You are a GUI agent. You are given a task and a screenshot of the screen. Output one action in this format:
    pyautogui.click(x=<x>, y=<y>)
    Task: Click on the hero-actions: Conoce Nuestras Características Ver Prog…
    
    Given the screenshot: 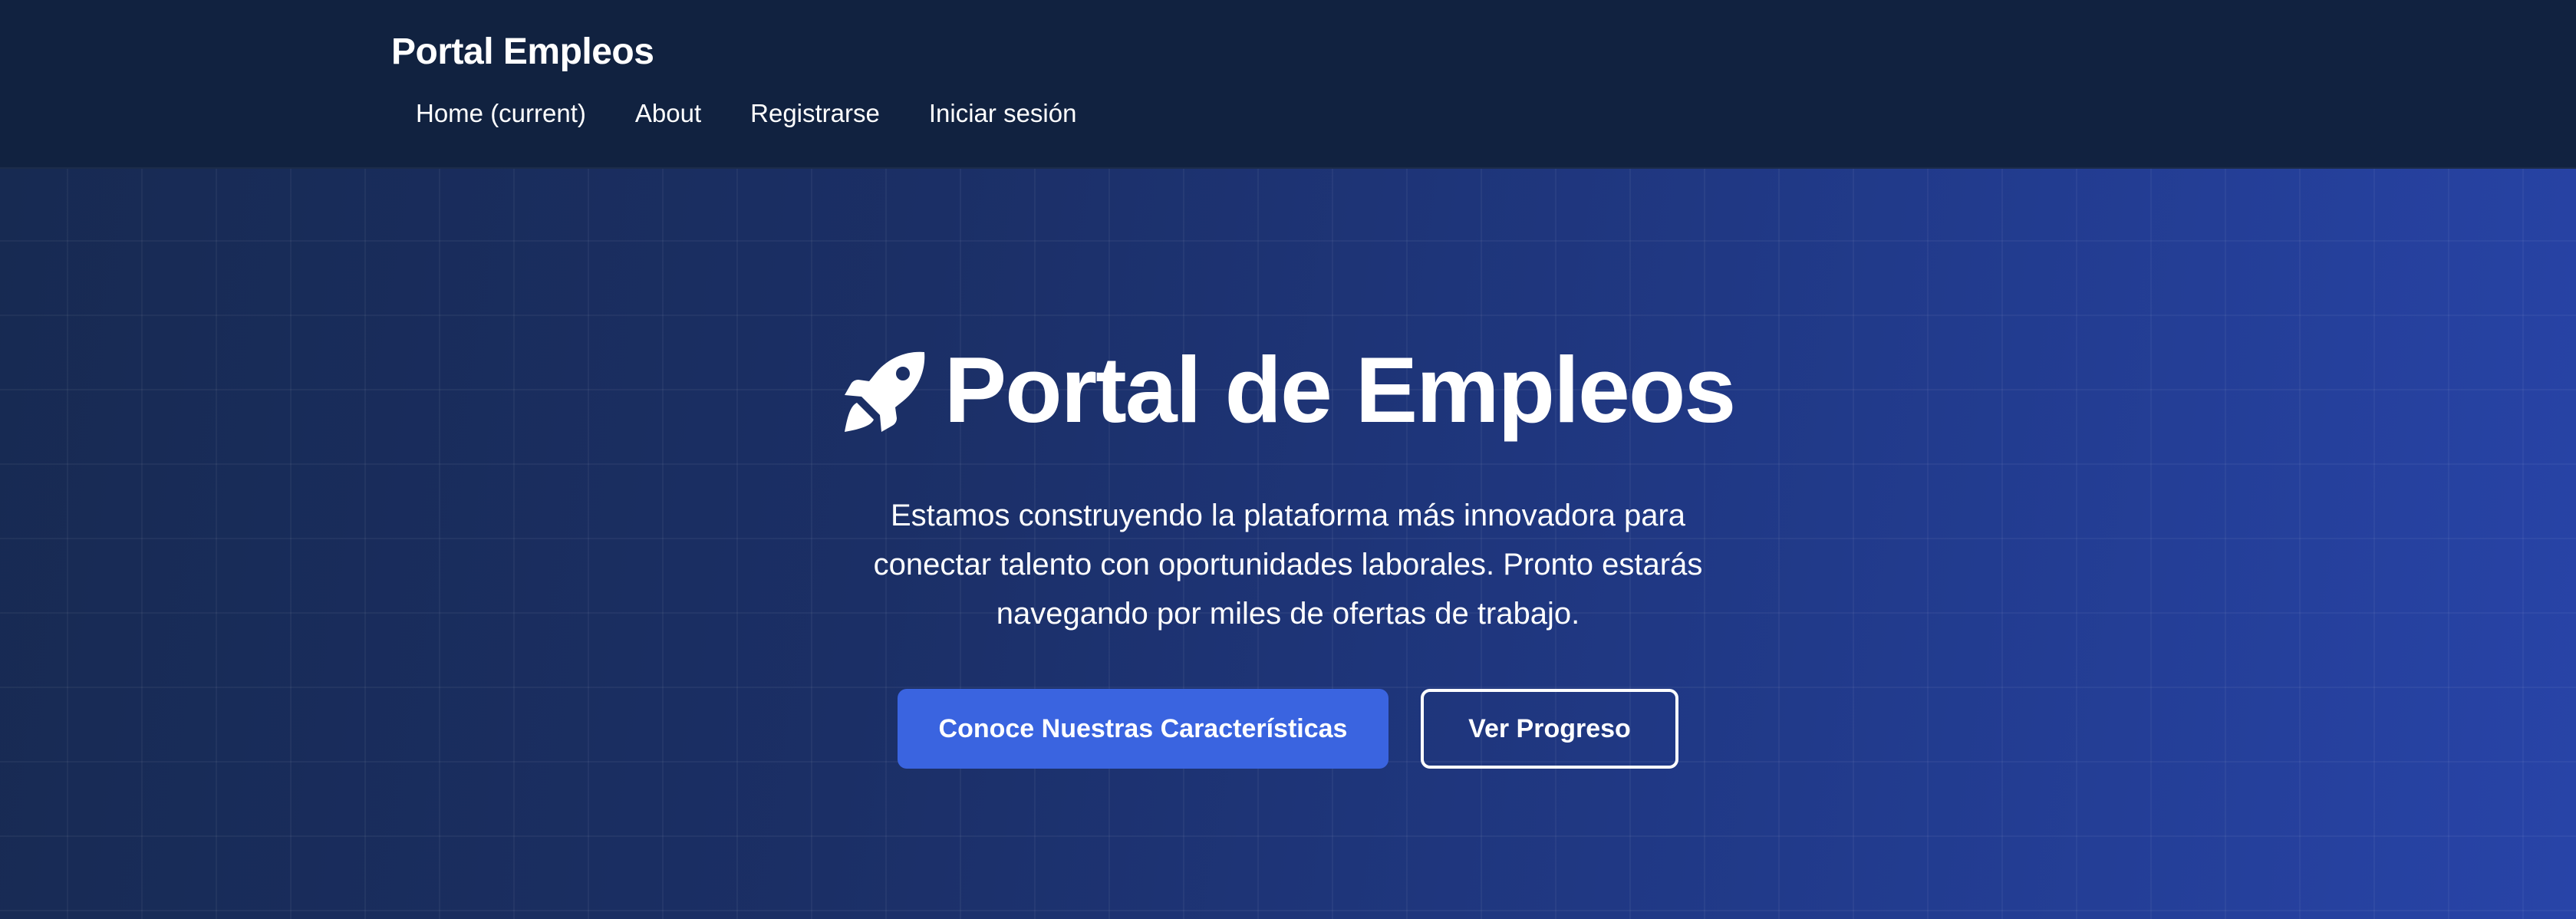 What is the action you would take?
    pyautogui.click(x=1288, y=729)
    